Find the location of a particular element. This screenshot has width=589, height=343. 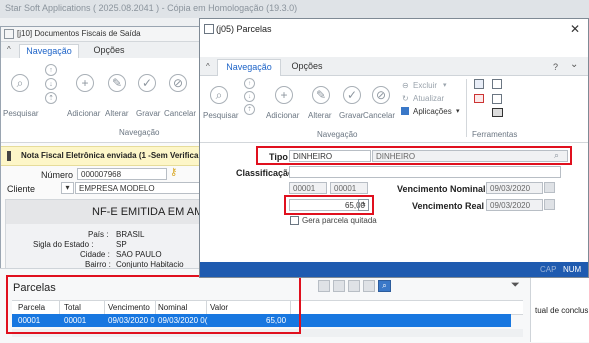

excluir-icon: ⊖ is located at coordinates (405, 85).